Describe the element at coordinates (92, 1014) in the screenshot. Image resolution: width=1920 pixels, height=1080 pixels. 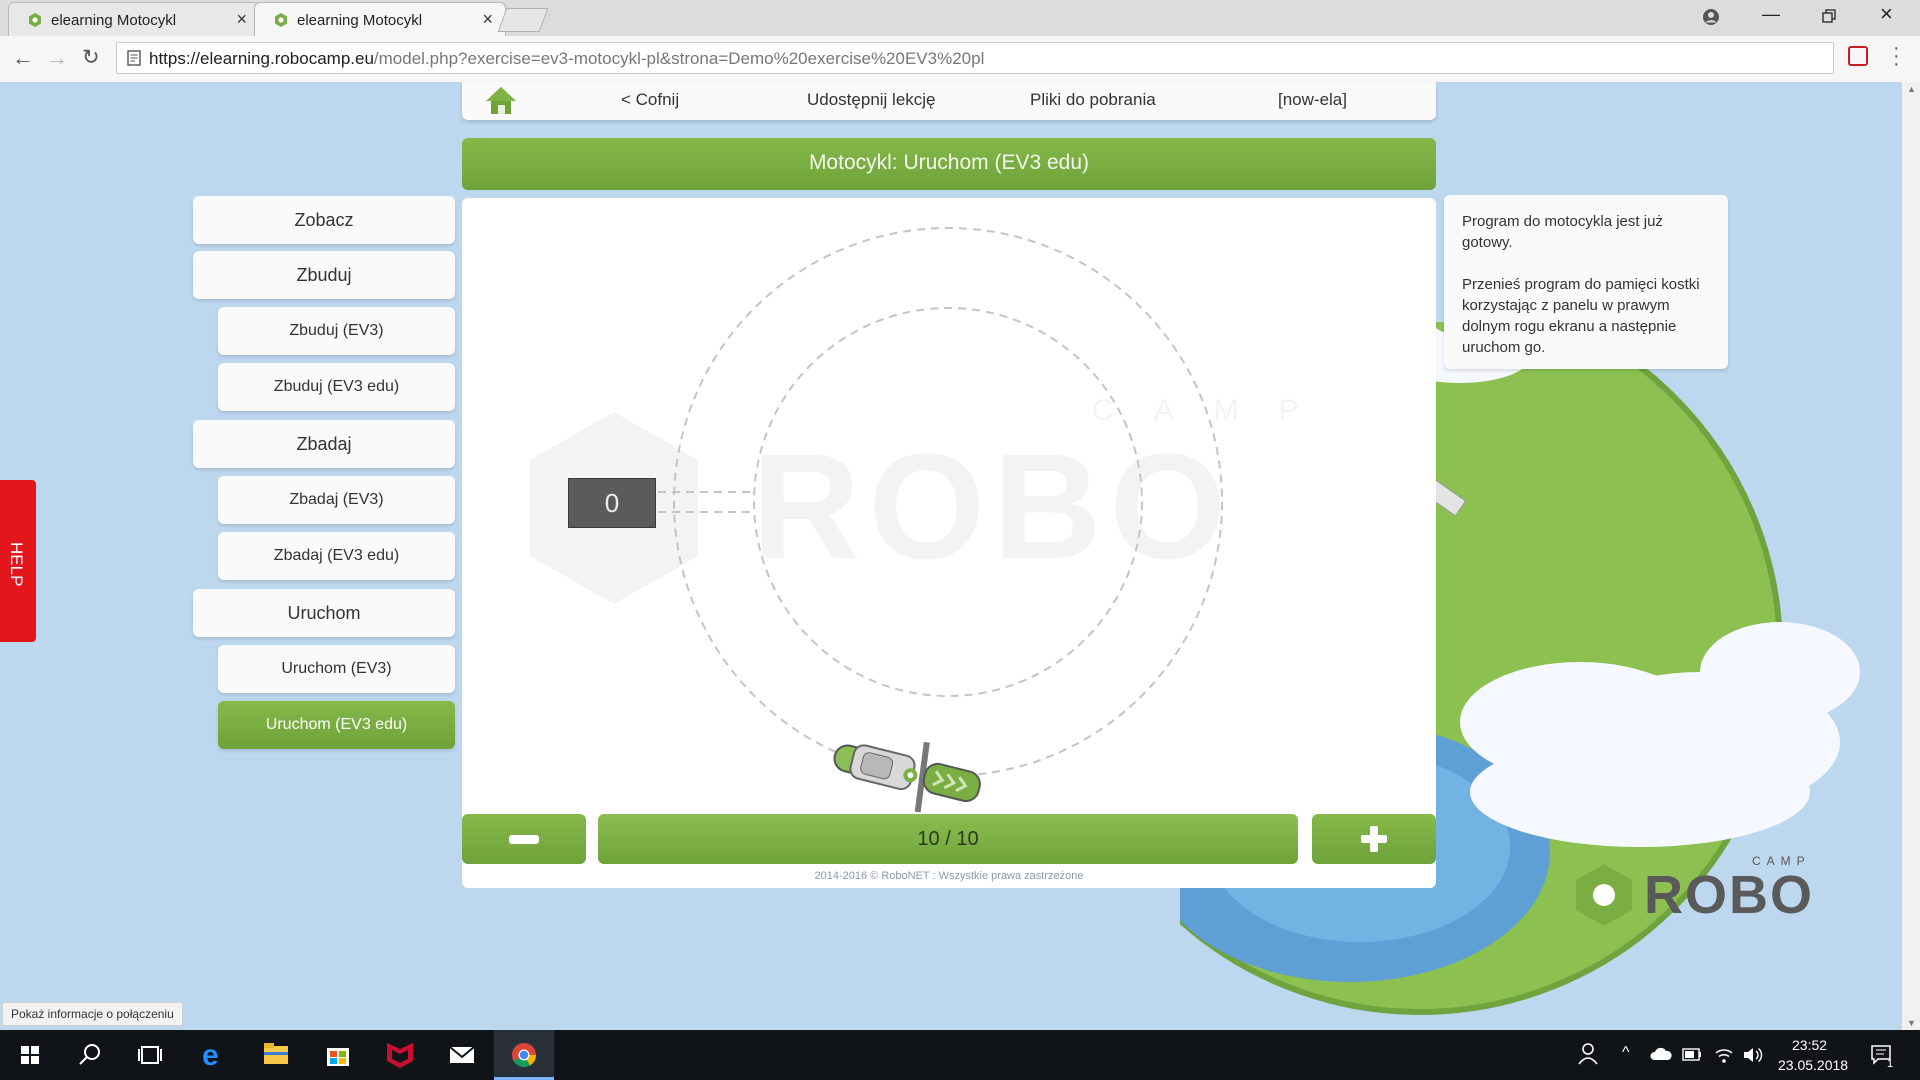
I see `status-bubble: Pokaż informacje o połączeniu` at that location.